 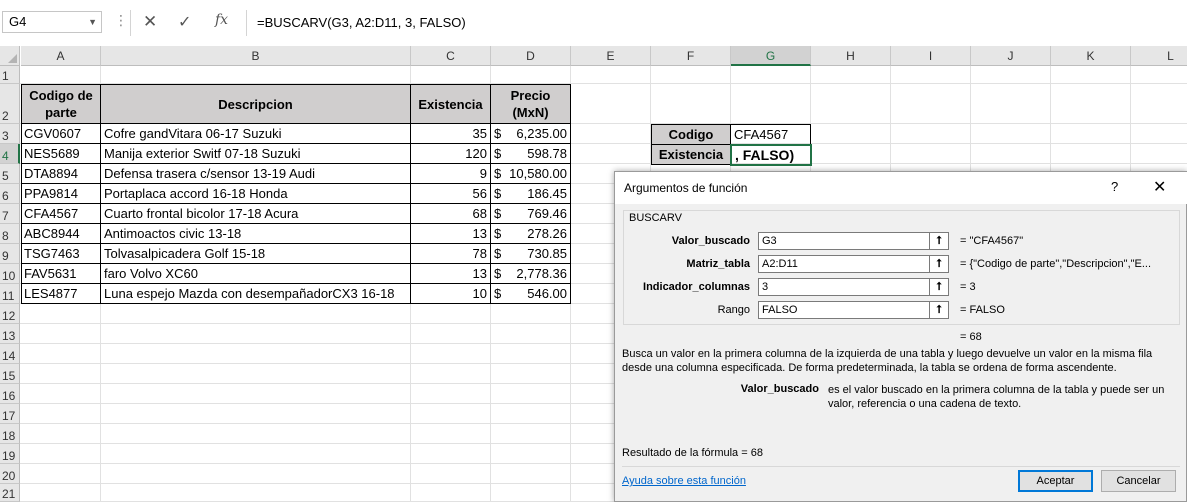 I want to click on row-header: 14, so click(x=10, y=354).